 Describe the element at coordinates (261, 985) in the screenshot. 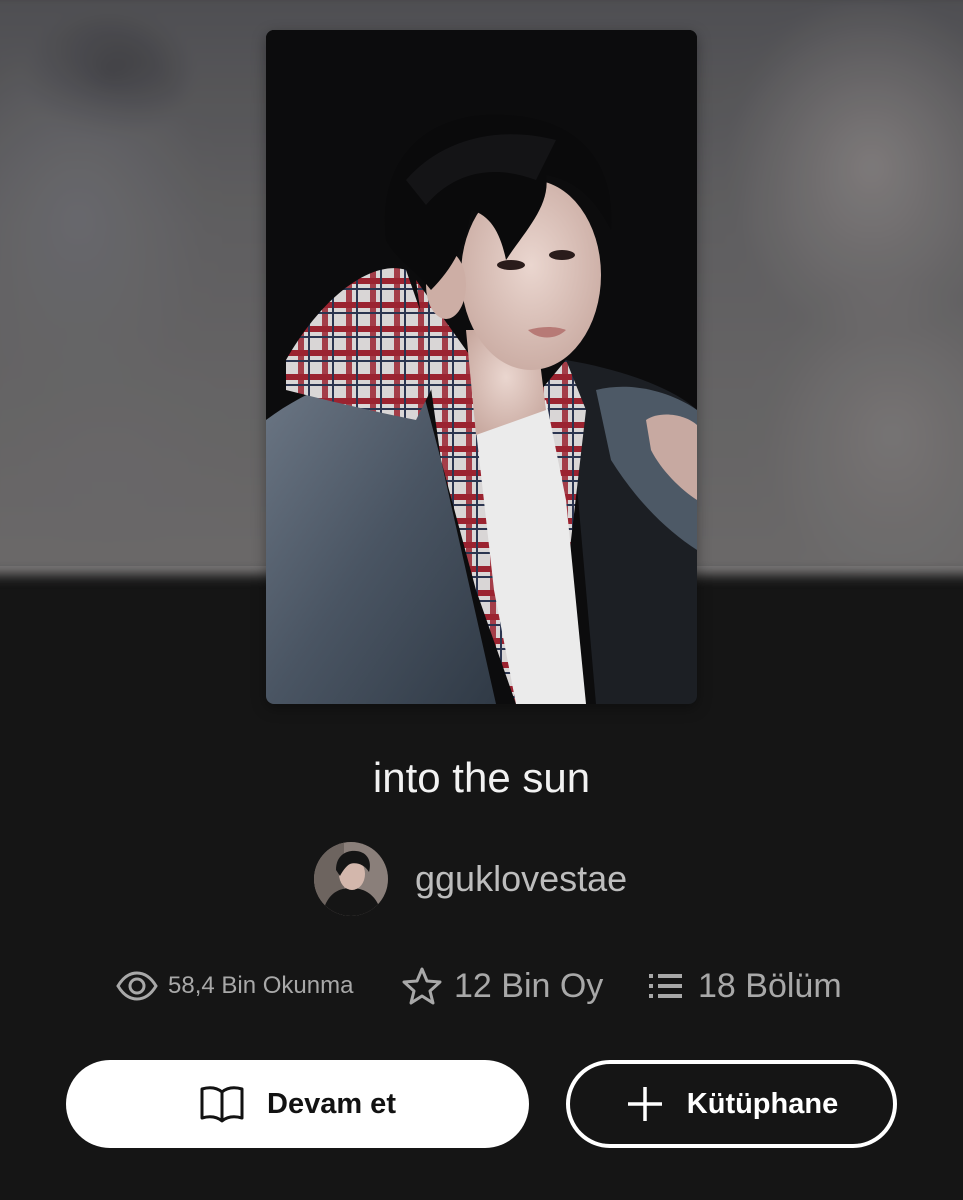

I see `reads-count: 58,4 Bin Okunma` at that location.